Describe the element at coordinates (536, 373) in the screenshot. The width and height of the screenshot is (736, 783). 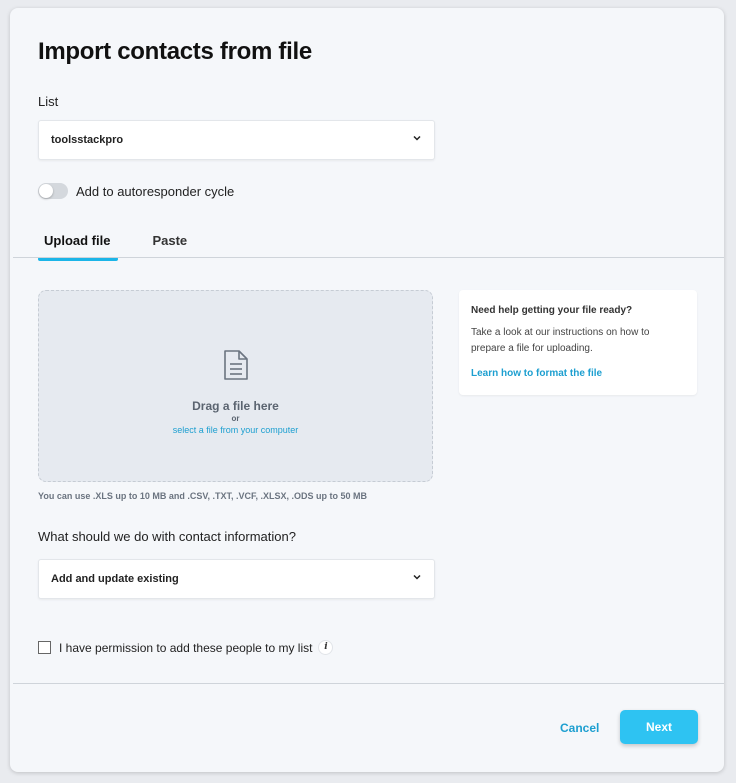
I see `format-help-link: Learn how to format the file` at that location.